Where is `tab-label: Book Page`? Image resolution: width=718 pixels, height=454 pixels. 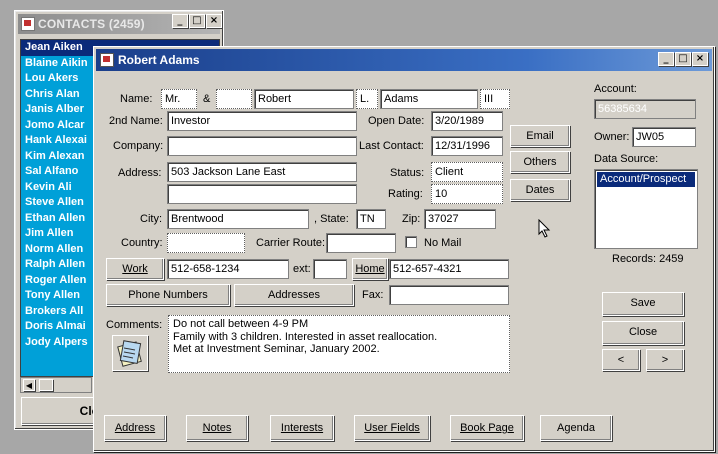
tab-label: Book Page is located at coordinates (487, 428).